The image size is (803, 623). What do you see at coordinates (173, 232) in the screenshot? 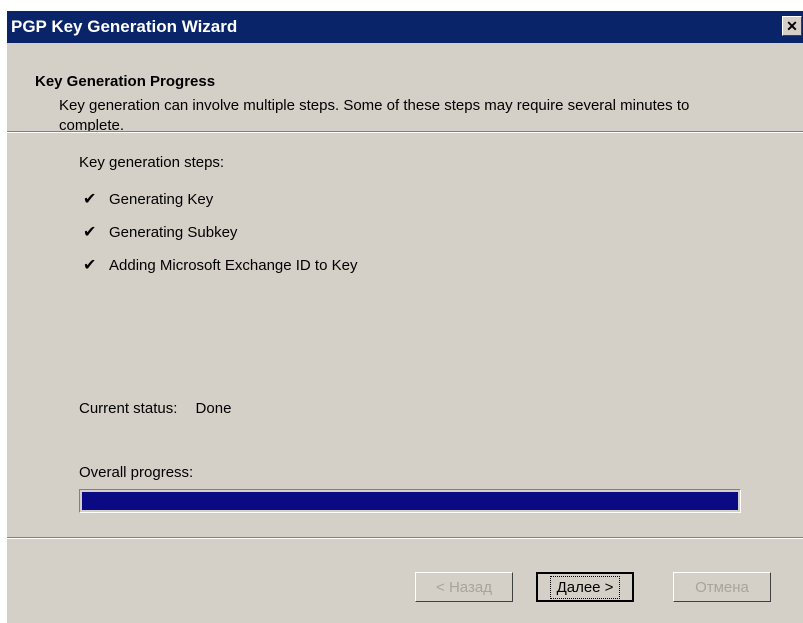
I see `step-label: Generating Subkey` at bounding box center [173, 232].